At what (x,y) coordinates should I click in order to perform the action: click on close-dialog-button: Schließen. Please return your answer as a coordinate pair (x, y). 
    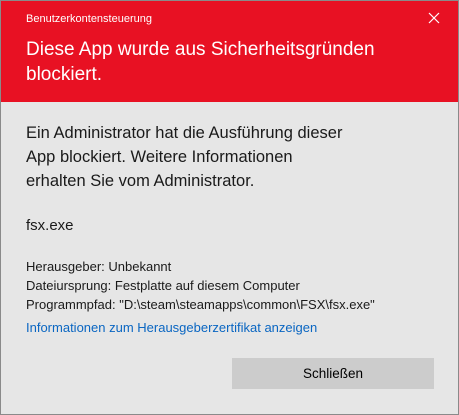
    Looking at the image, I should click on (333, 373).